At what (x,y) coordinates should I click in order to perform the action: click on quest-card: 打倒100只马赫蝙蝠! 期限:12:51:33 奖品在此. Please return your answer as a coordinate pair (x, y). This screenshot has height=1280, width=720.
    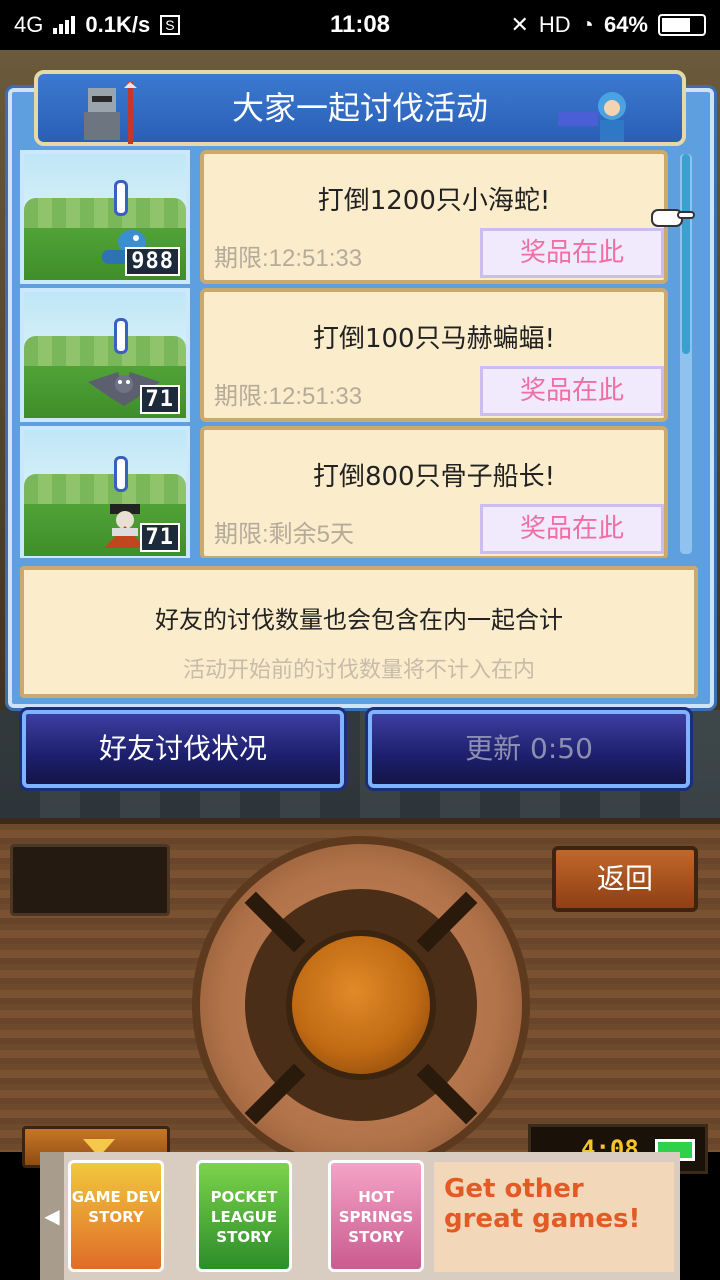
    Looking at the image, I should click on (434, 355).